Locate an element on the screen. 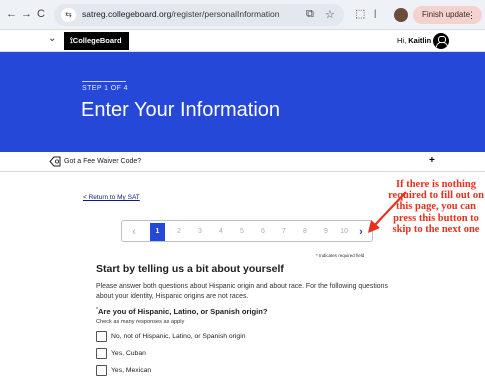  step-indicator: STEP 1 OF 4 is located at coordinates (105, 88).